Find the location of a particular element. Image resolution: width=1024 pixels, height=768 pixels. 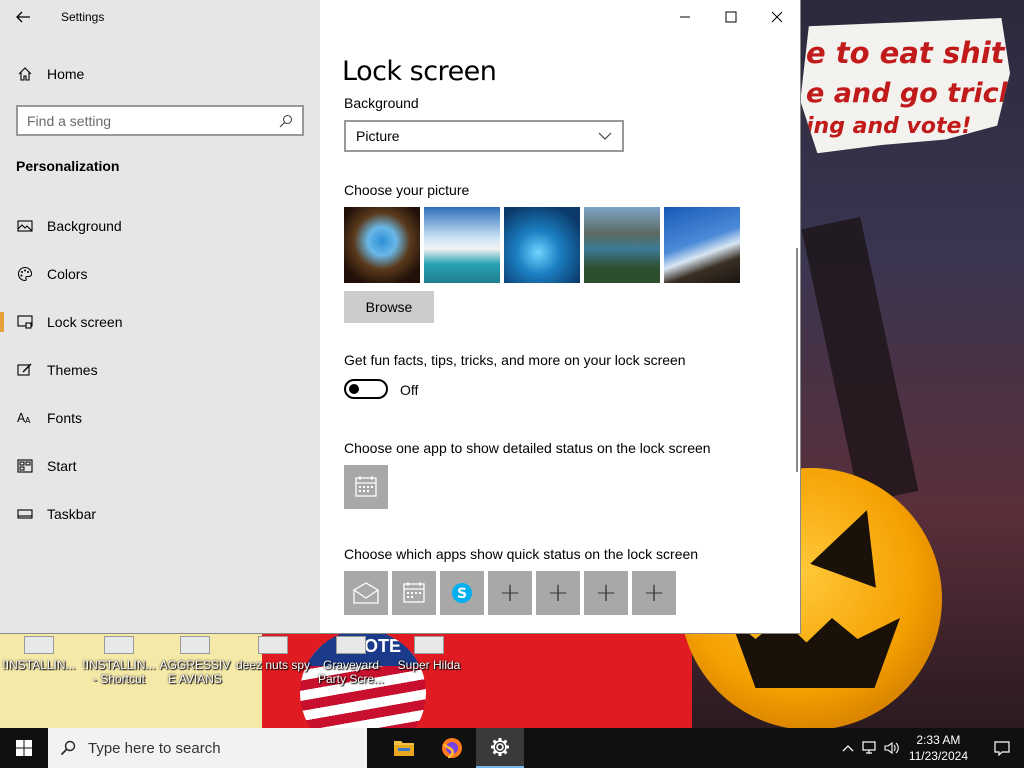

windows-logo-icon is located at coordinates (24, 748).